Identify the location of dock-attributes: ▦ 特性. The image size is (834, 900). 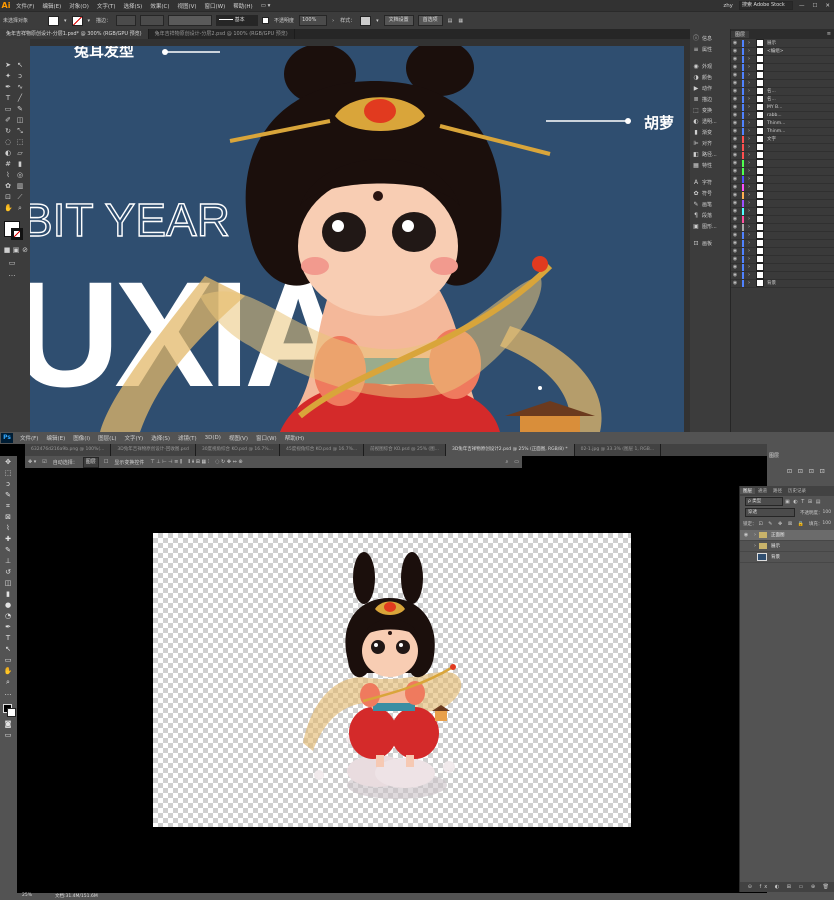
(710, 165).